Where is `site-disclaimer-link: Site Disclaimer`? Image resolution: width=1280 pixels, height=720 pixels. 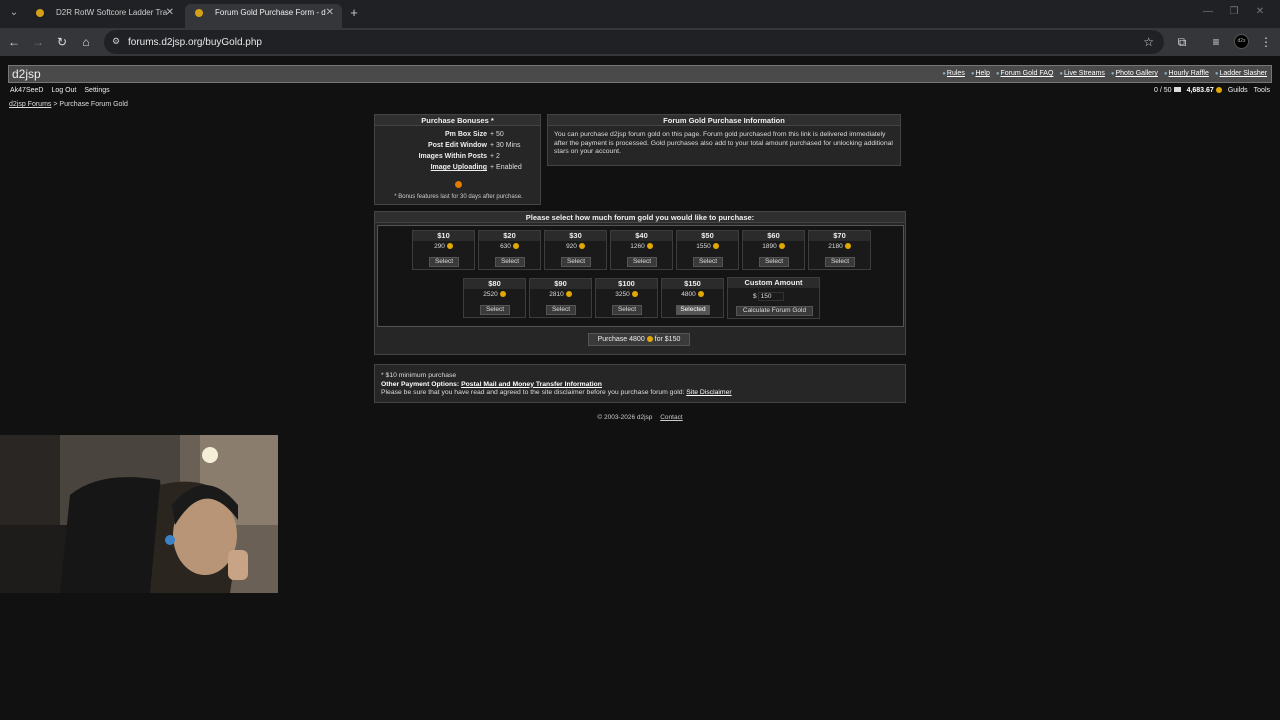 site-disclaimer-link: Site Disclaimer is located at coordinates (708, 392).